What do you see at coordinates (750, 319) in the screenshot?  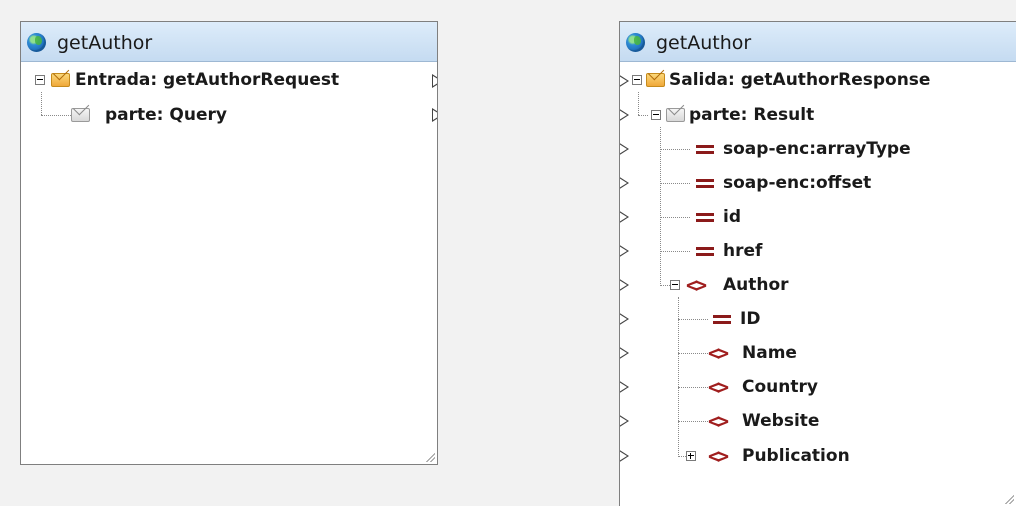 I see `node-label: ID` at bounding box center [750, 319].